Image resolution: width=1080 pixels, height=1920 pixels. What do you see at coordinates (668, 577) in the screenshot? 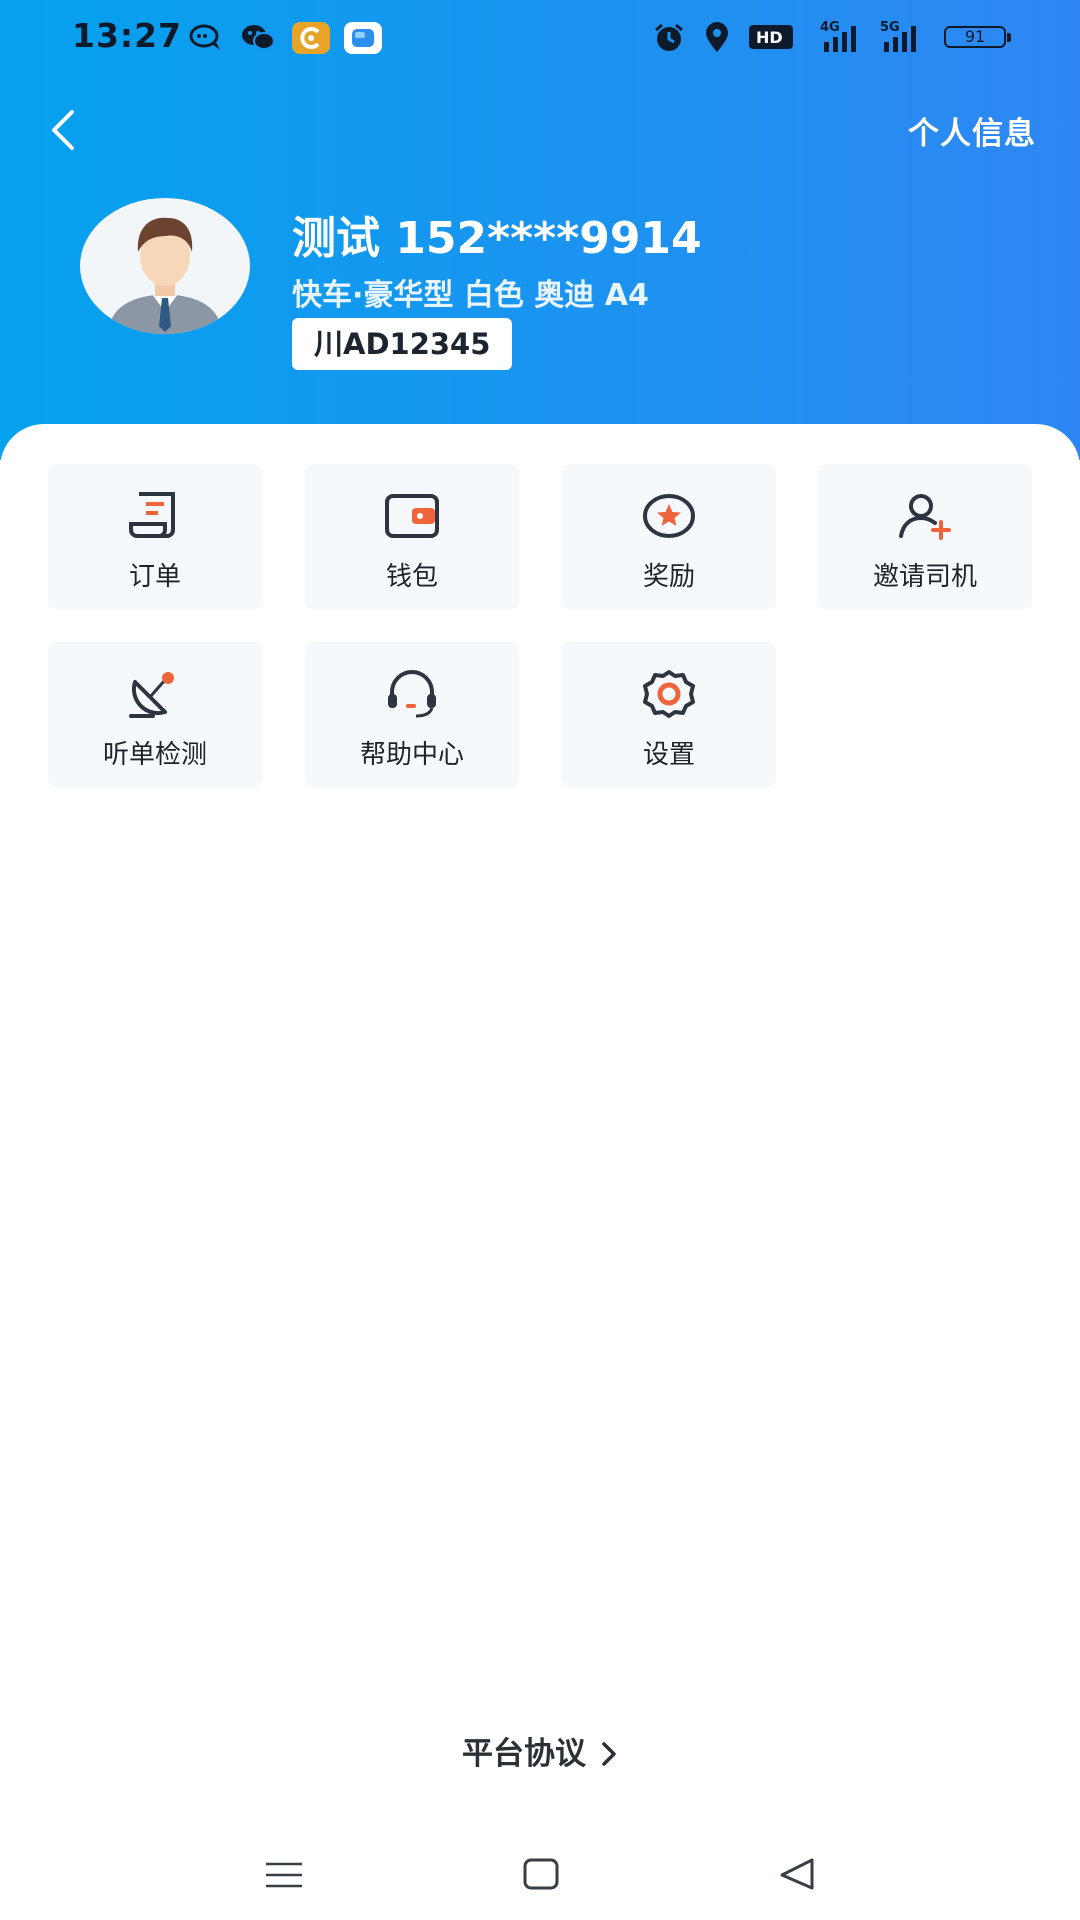
I see `menu-item-label: 奖励` at bounding box center [668, 577].